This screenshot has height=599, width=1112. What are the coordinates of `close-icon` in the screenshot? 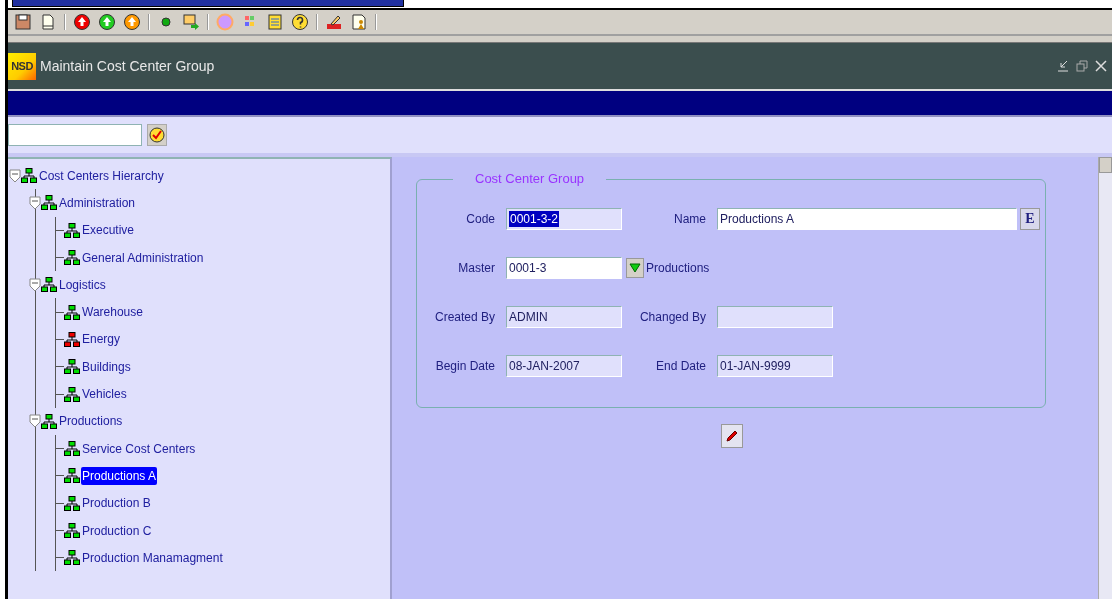 It's located at (1101, 66).